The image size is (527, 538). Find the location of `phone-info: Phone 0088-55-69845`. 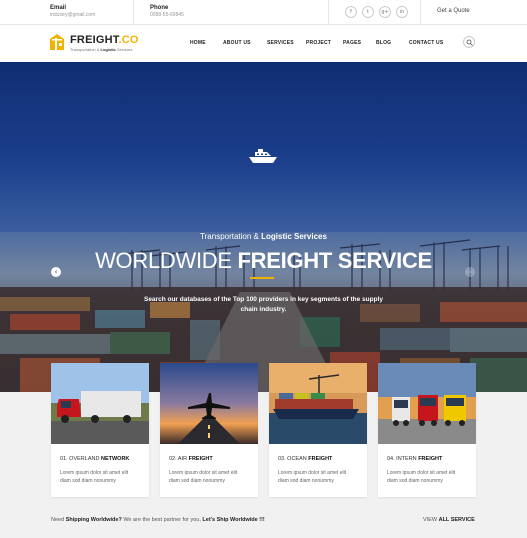

phone-info: Phone 0088-55-69845 is located at coordinates (167, 11).